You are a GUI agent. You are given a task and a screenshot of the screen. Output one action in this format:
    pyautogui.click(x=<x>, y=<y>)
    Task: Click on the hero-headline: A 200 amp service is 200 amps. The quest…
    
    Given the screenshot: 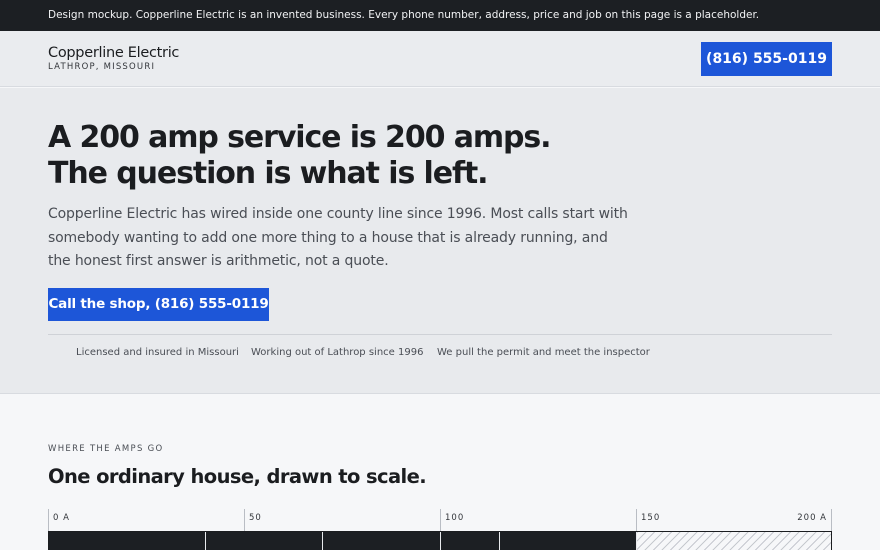 What is the action you would take?
    pyautogui.click(x=300, y=156)
    